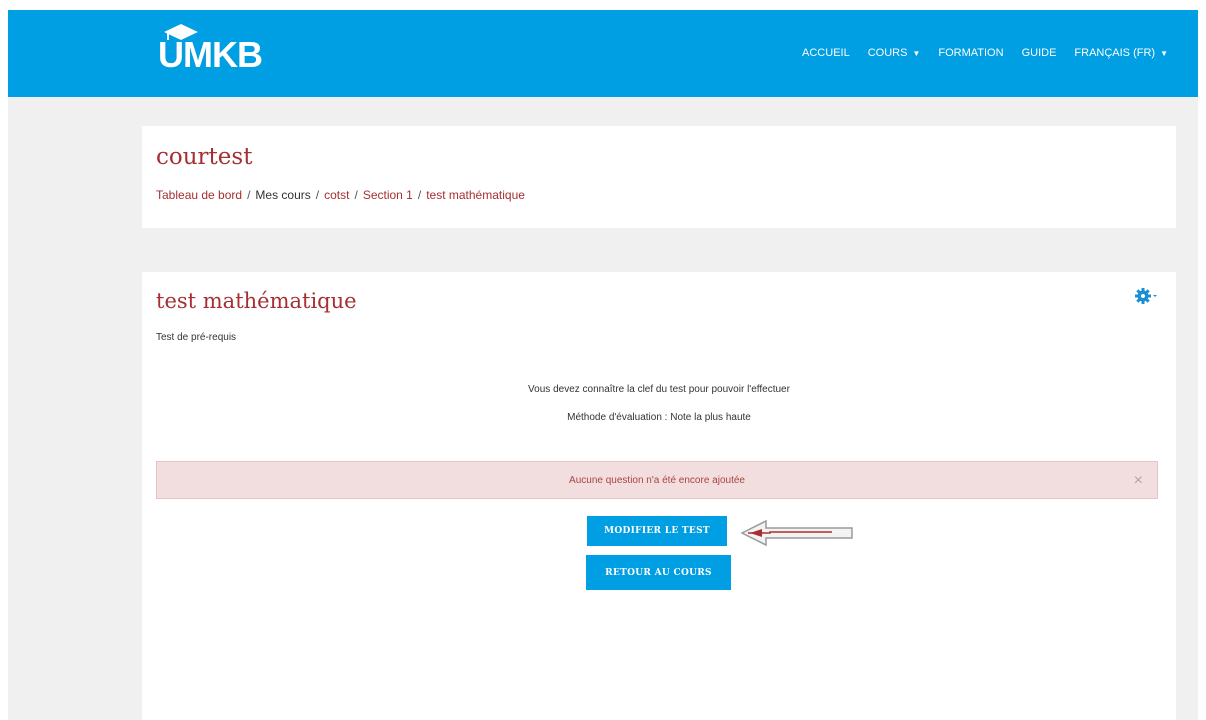 This screenshot has height=720, width=1206. I want to click on breadcrumb-dashboard: Tableau de bord, so click(199, 195).